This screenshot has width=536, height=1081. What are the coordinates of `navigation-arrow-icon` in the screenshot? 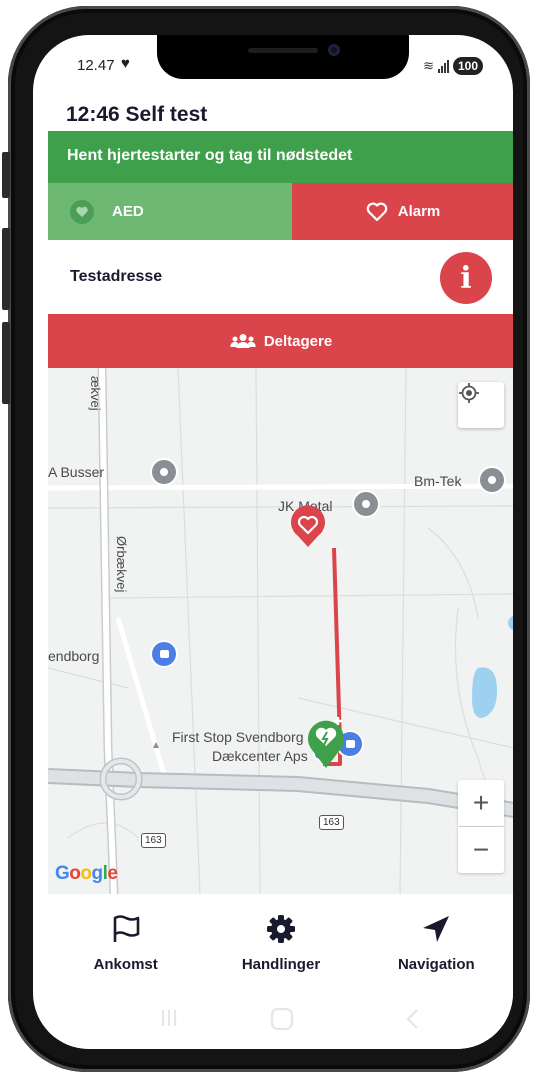 It's located at (436, 929).